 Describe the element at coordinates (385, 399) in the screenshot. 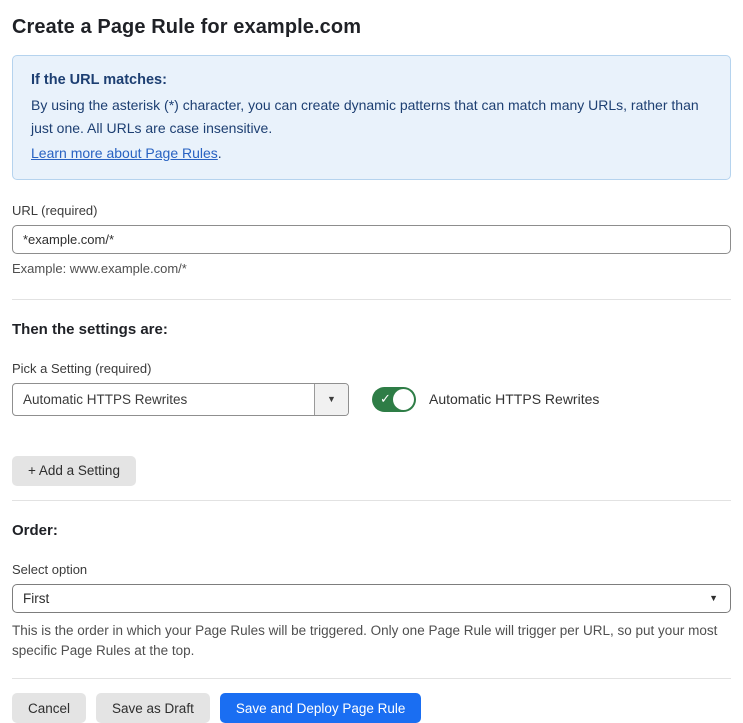

I see `checkmark-icon: ✓` at that location.